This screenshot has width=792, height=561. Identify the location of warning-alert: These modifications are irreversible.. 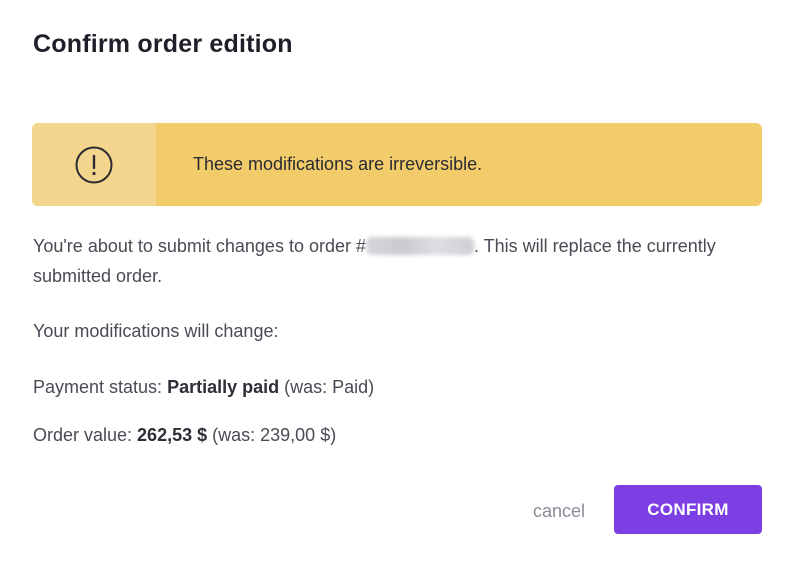
(397, 164).